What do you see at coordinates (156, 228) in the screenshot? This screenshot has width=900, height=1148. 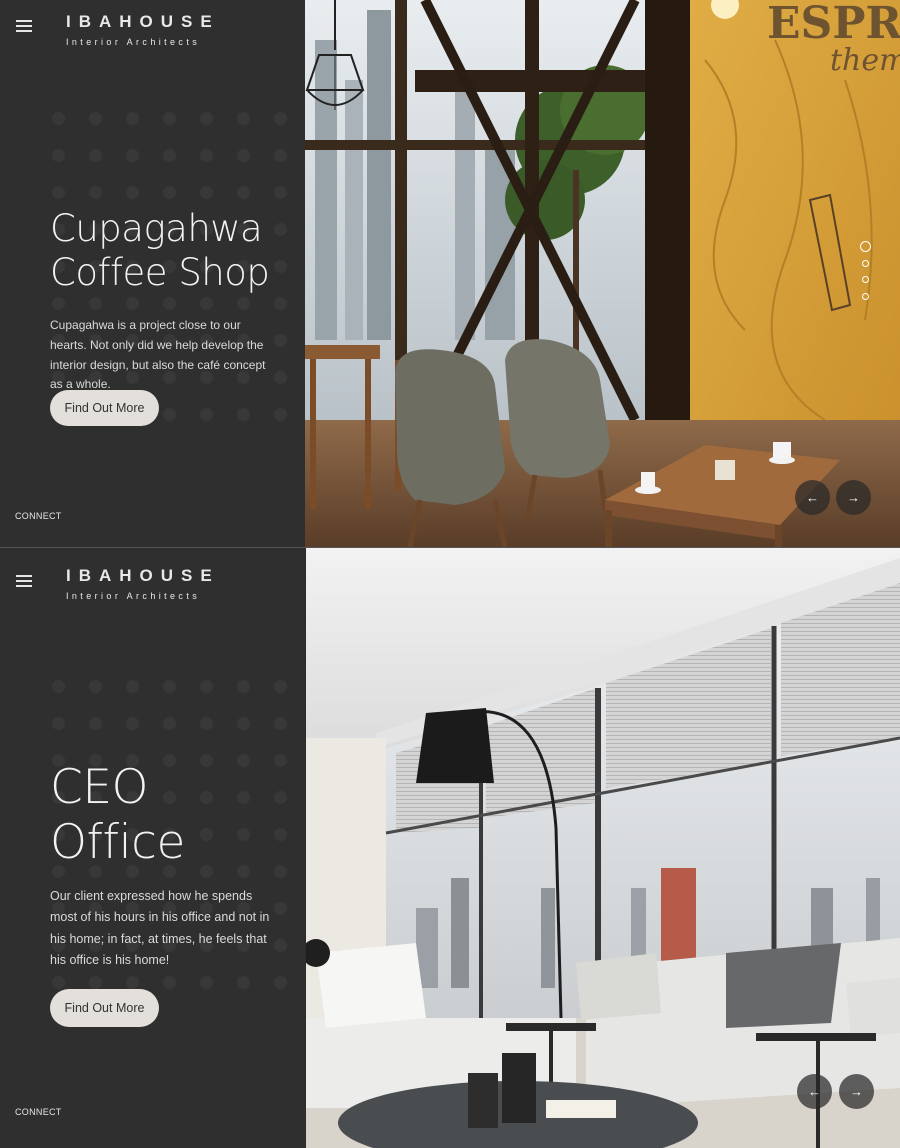 I see `title-line-1: Cupagahwa` at bounding box center [156, 228].